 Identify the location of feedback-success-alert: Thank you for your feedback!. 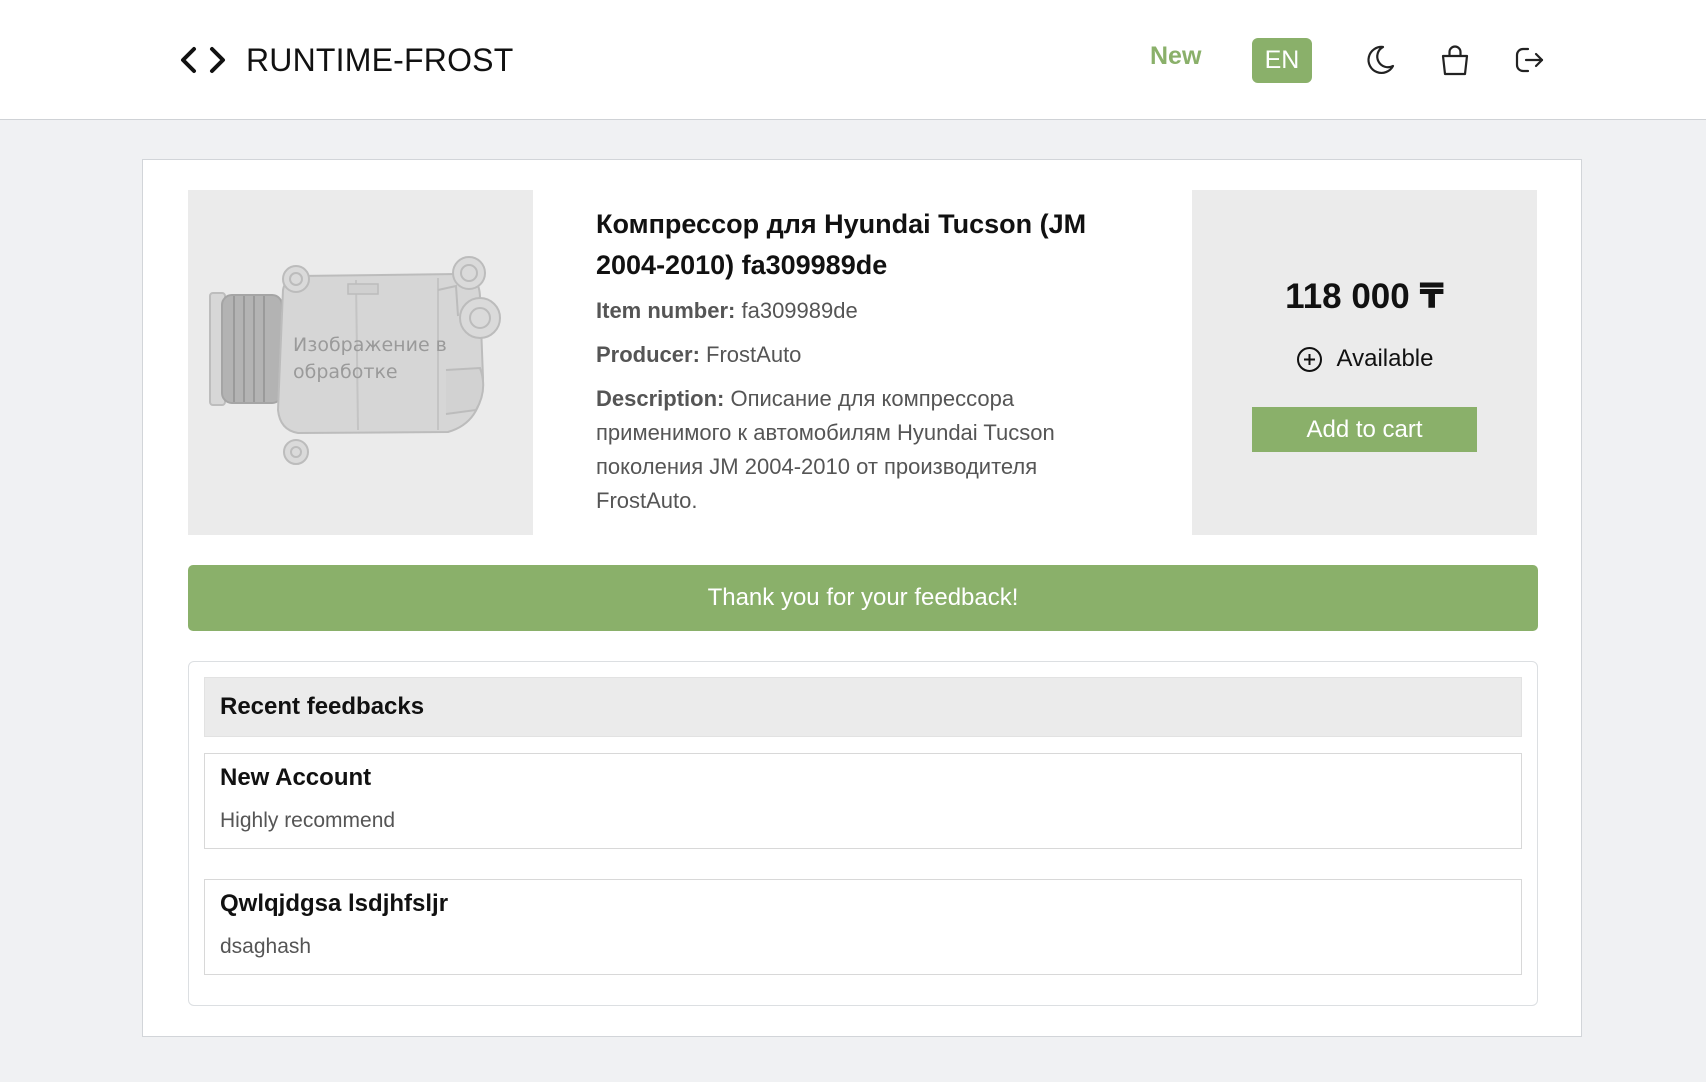
(863, 598).